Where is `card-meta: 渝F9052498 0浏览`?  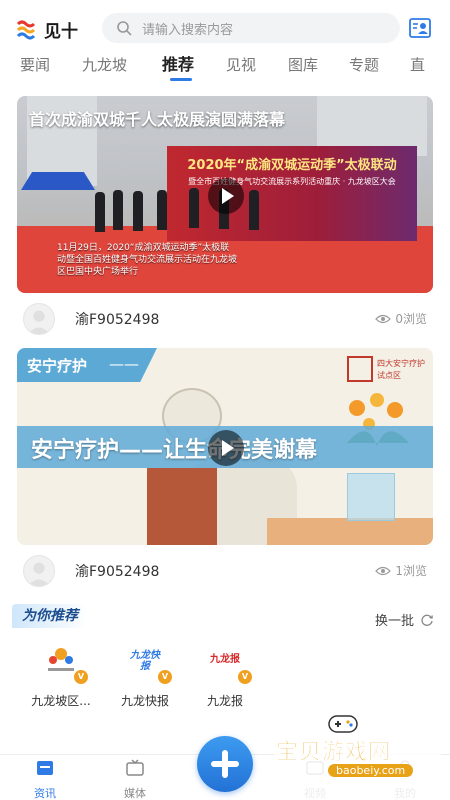 card-meta: 渝F9052498 0浏览 is located at coordinates (225, 317).